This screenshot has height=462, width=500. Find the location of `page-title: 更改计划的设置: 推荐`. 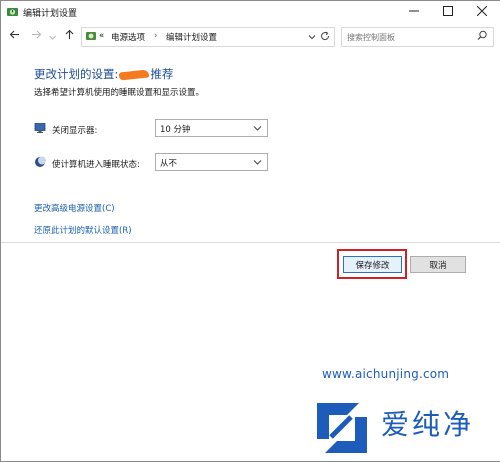

page-title: 更改计划的设置: 推荐 is located at coordinates (103, 74).